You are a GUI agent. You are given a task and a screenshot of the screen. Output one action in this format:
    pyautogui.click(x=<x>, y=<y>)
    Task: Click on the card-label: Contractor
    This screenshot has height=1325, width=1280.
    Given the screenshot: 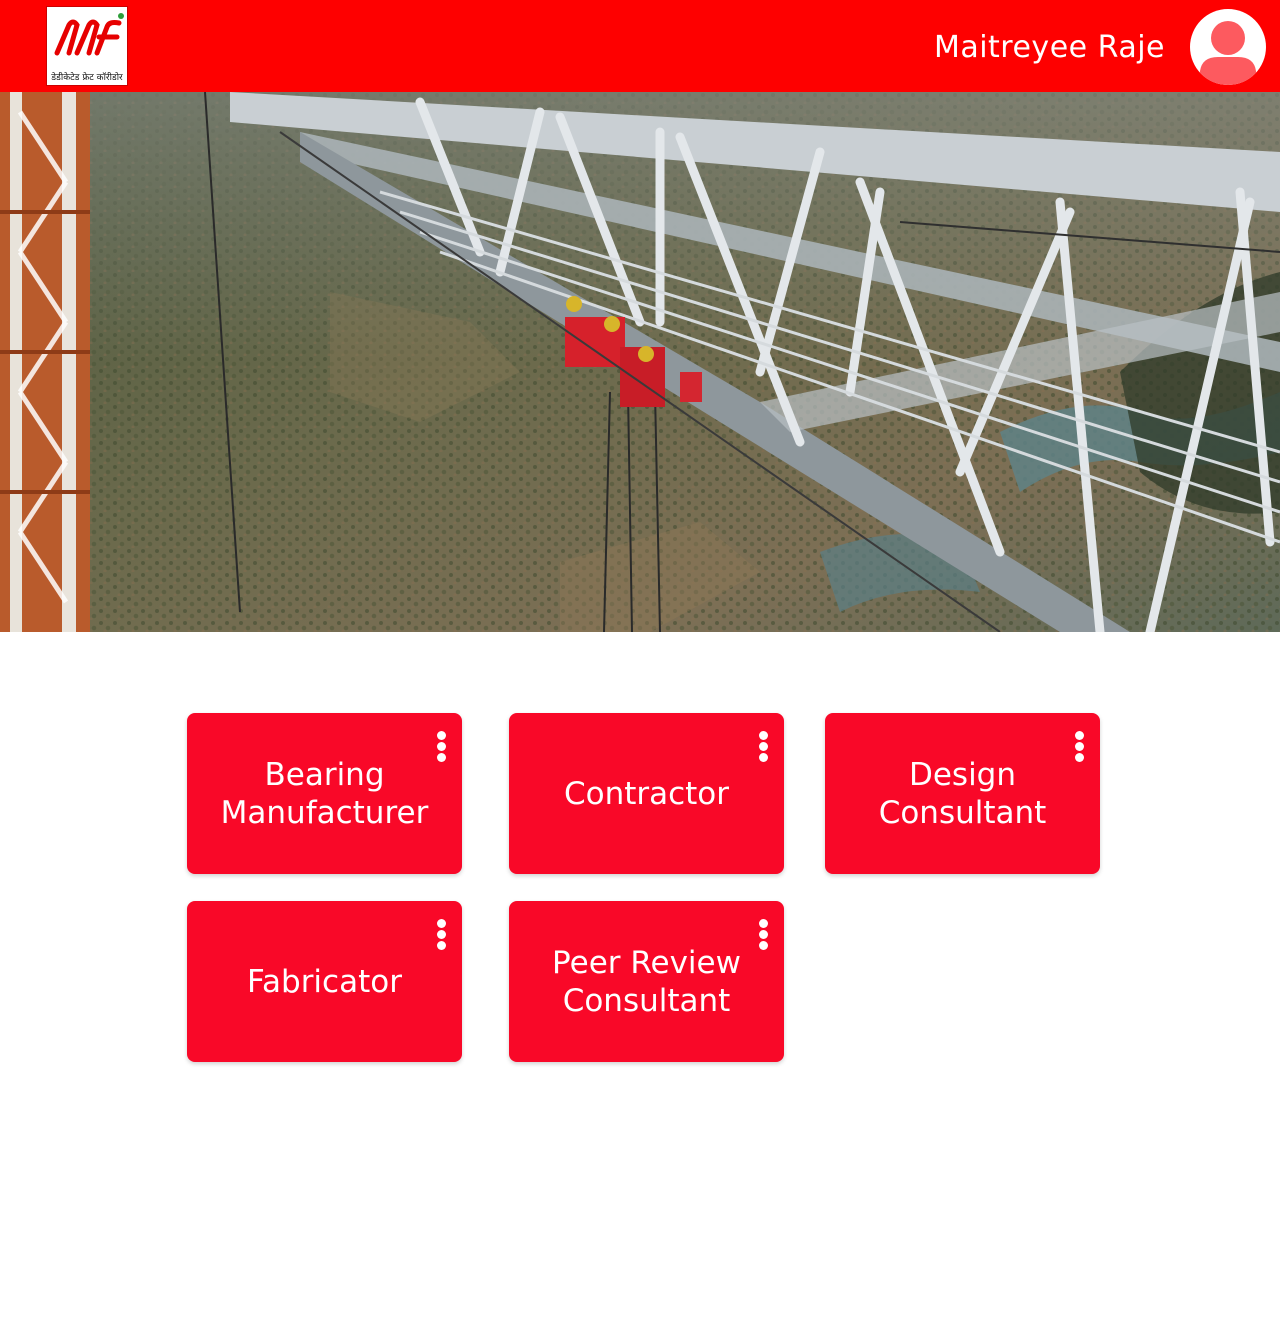 What is the action you would take?
    pyautogui.click(x=646, y=793)
    